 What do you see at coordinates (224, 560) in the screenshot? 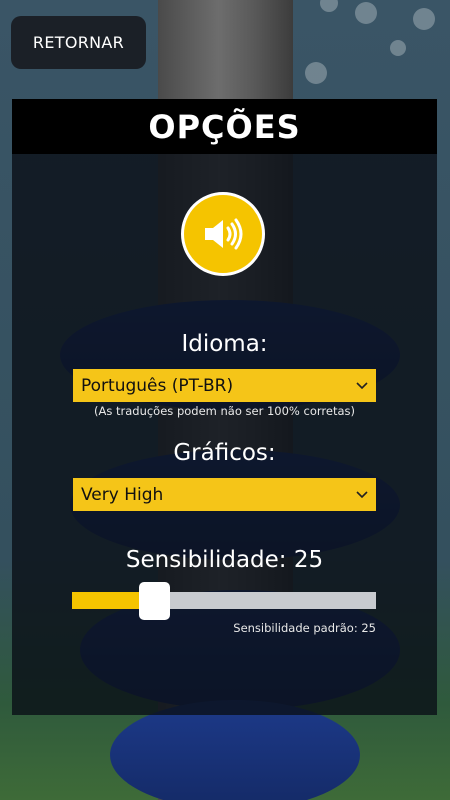
I see `sensitivity-label: Sensibilidade: 25` at bounding box center [224, 560].